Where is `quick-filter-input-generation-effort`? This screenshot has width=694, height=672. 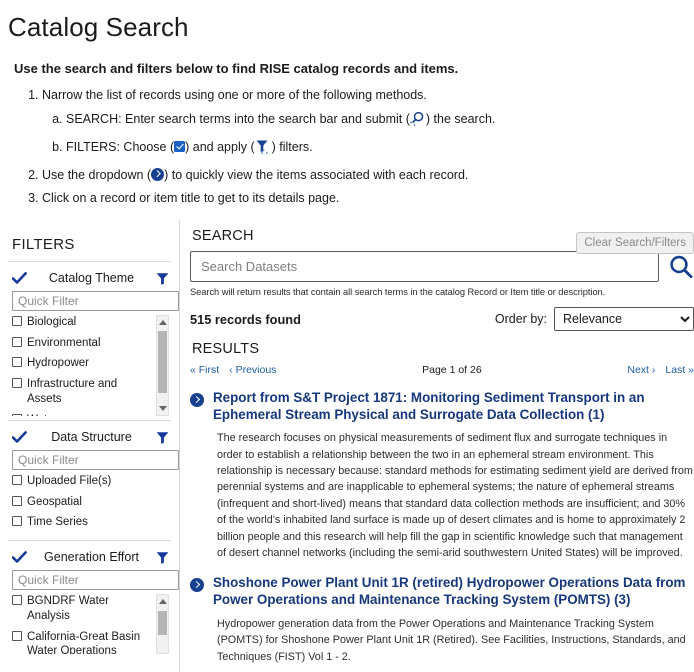
quick-filter-input-generation-effort is located at coordinates (95, 580).